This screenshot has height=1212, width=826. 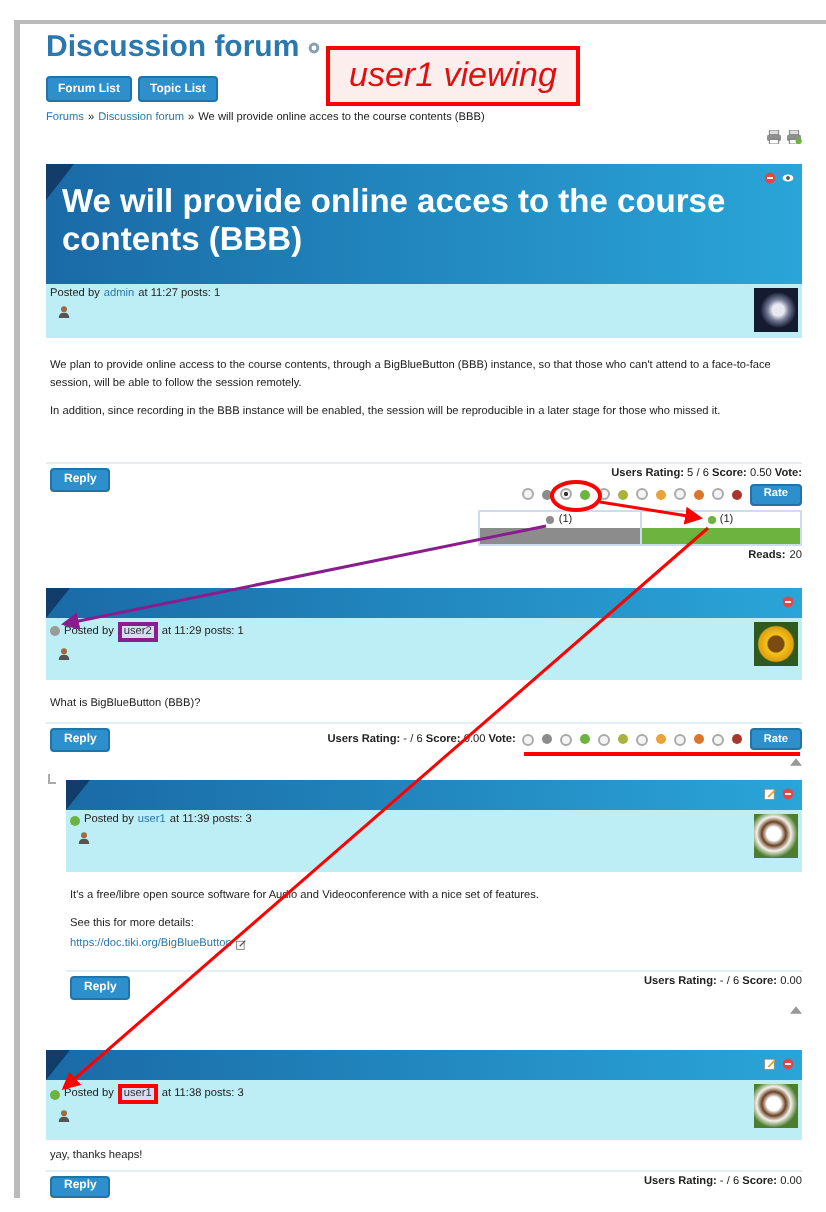 I want to click on annotation-ellipse, so click(x=576, y=496).